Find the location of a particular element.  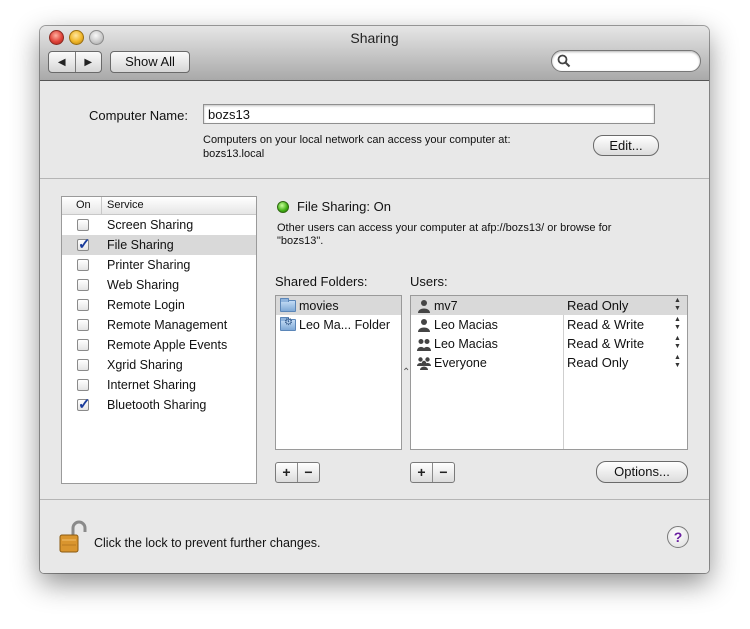

user-row: Everyone Read Only ▲ ▼ is located at coordinates (549, 362).